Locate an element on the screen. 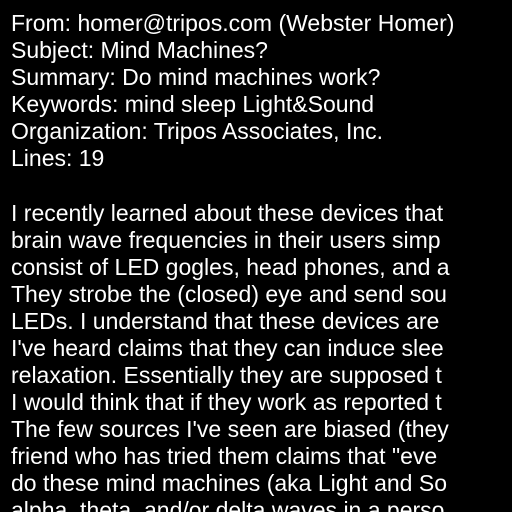 This screenshot has width=512, height=512. header-lines: Lines: 19 is located at coordinates (58, 158).